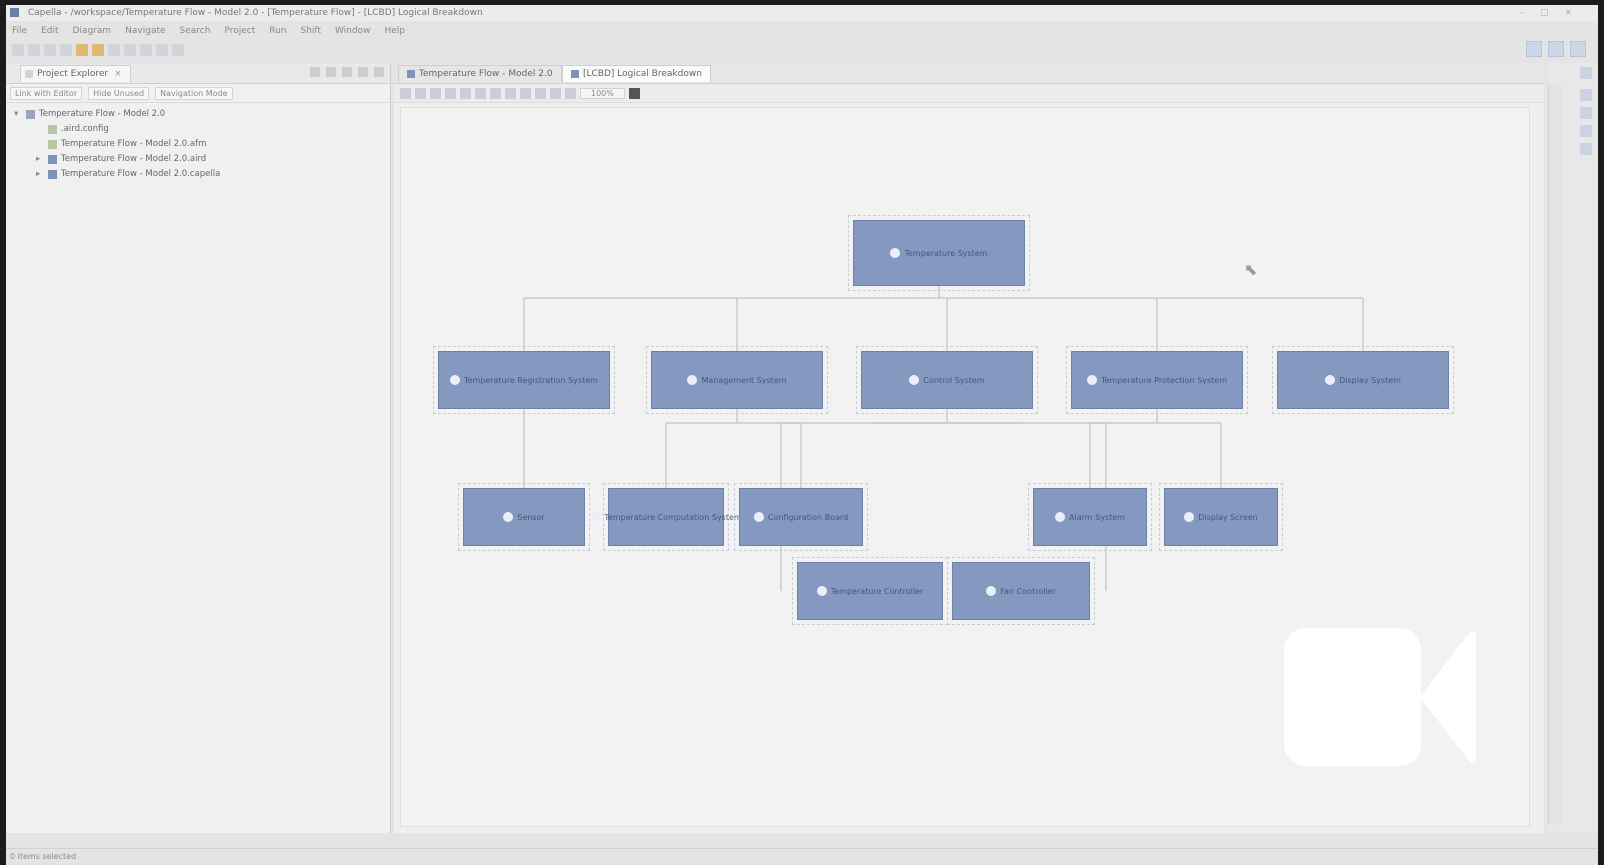 The width and height of the screenshot is (1604, 865). I want to click on diagram-block-c1: Sensor, so click(524, 517).